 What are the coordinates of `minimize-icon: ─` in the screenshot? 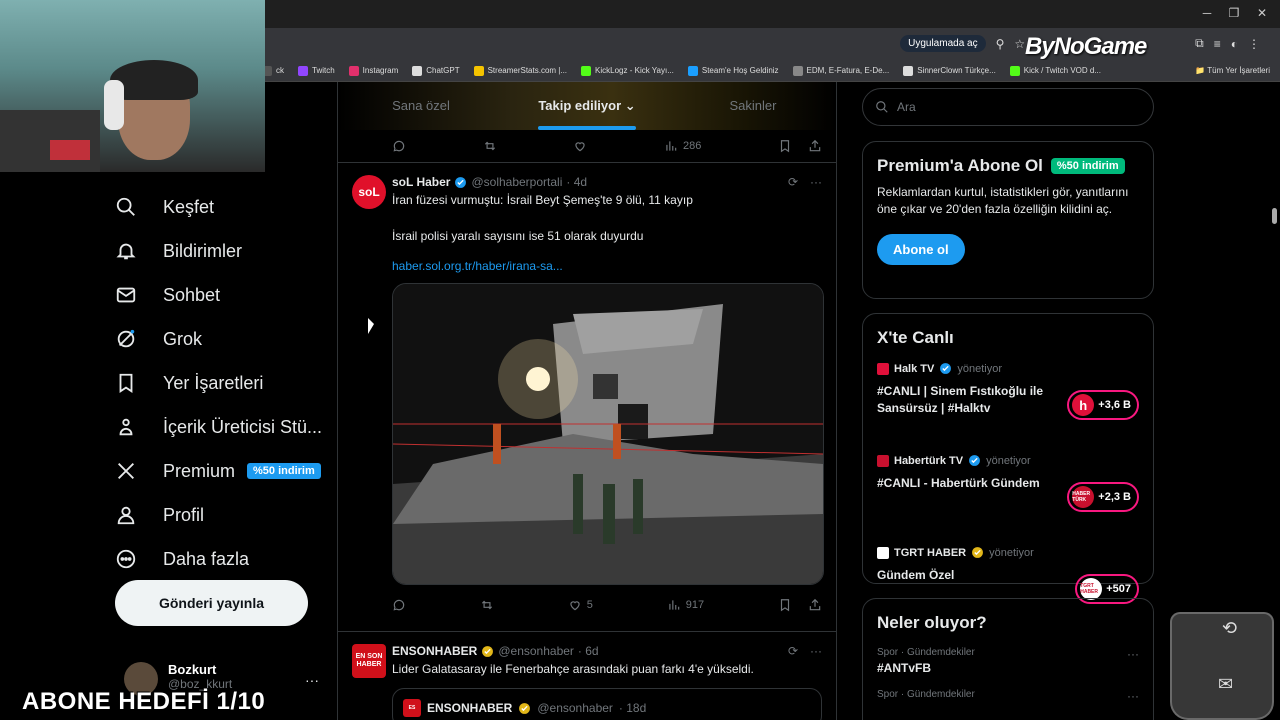 It's located at (1207, 13).